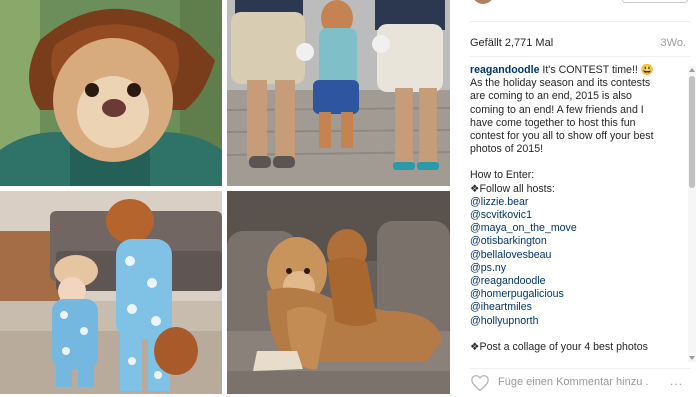 The height and width of the screenshot is (397, 700). Describe the element at coordinates (579, 281) in the screenshot. I see `mention-link: @reagandoodle` at that location.